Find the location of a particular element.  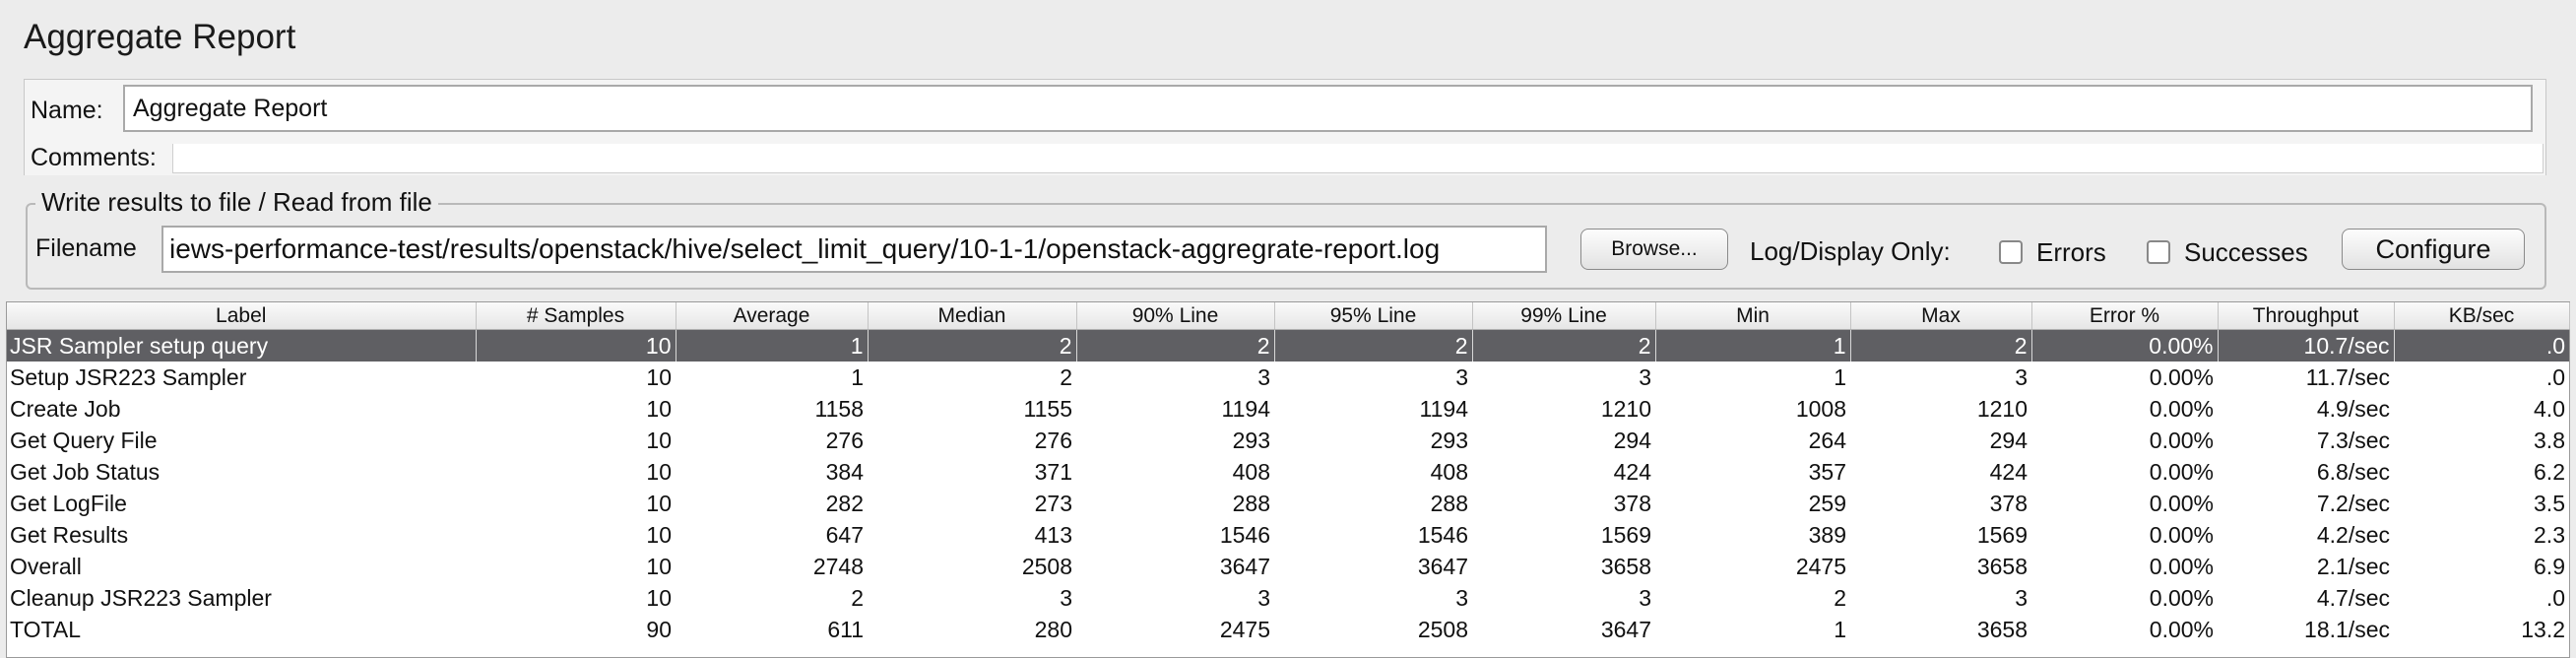

row-label-cell: Overall is located at coordinates (46, 566).